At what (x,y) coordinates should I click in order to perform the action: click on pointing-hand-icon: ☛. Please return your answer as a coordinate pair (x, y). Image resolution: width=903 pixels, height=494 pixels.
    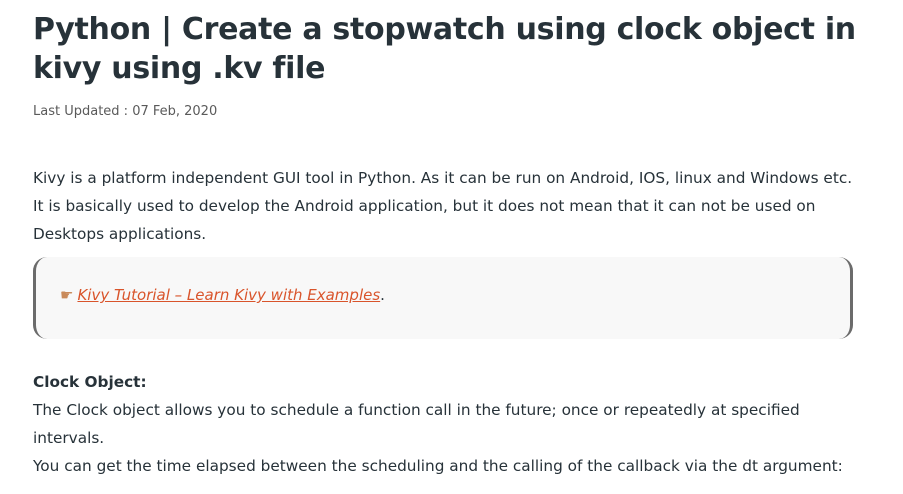
    Looking at the image, I should click on (67, 295).